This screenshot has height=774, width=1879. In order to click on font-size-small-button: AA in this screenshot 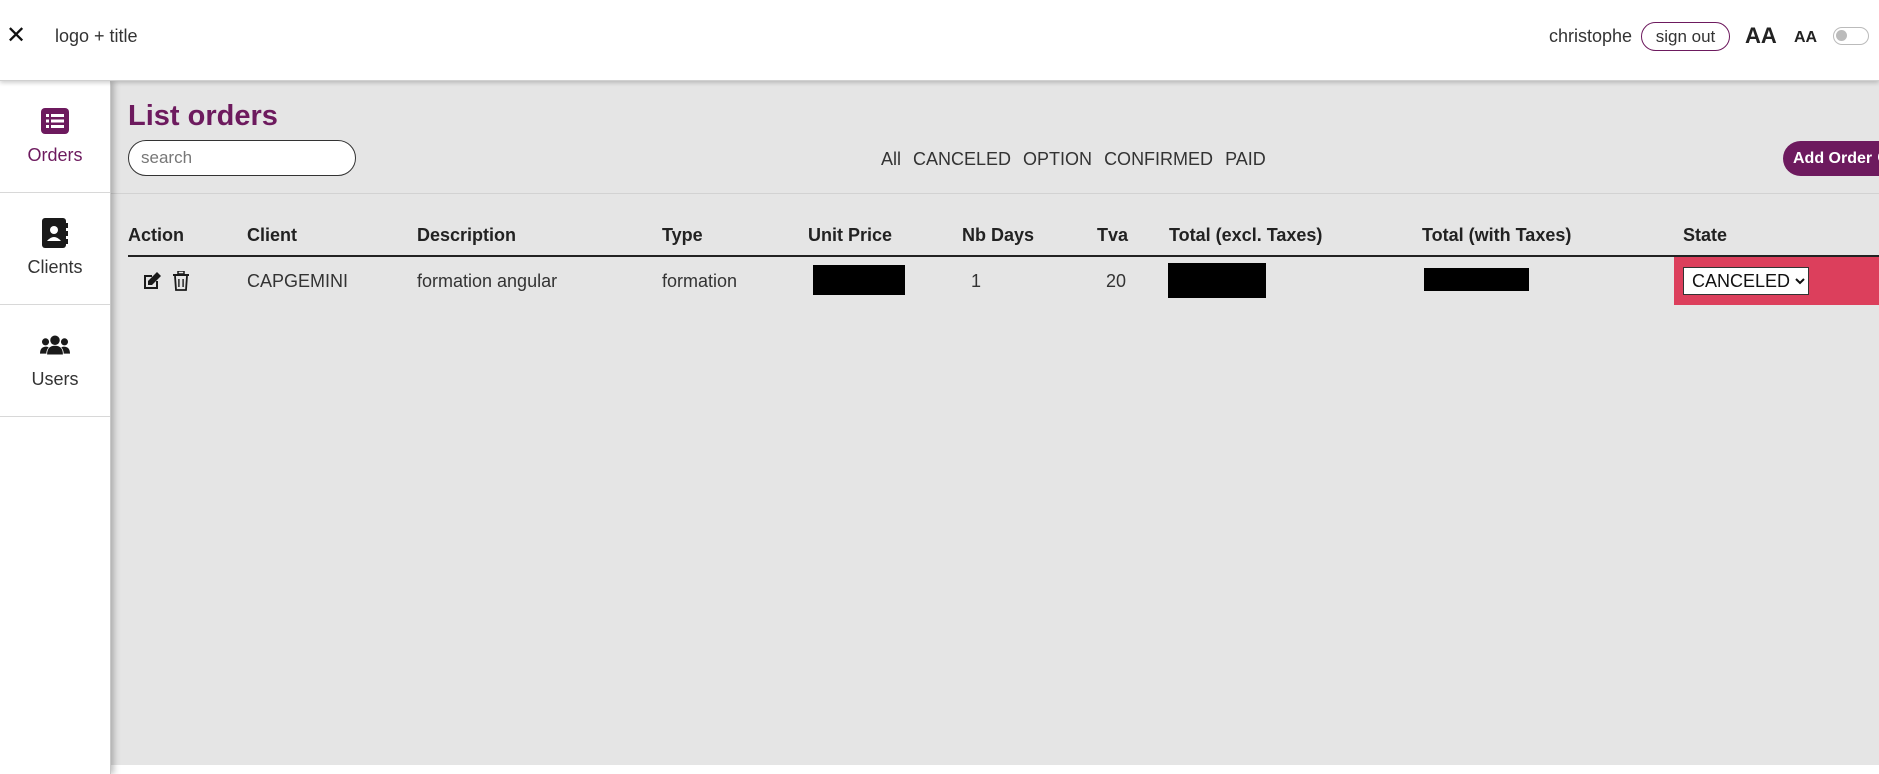, I will do `click(1805, 38)`.